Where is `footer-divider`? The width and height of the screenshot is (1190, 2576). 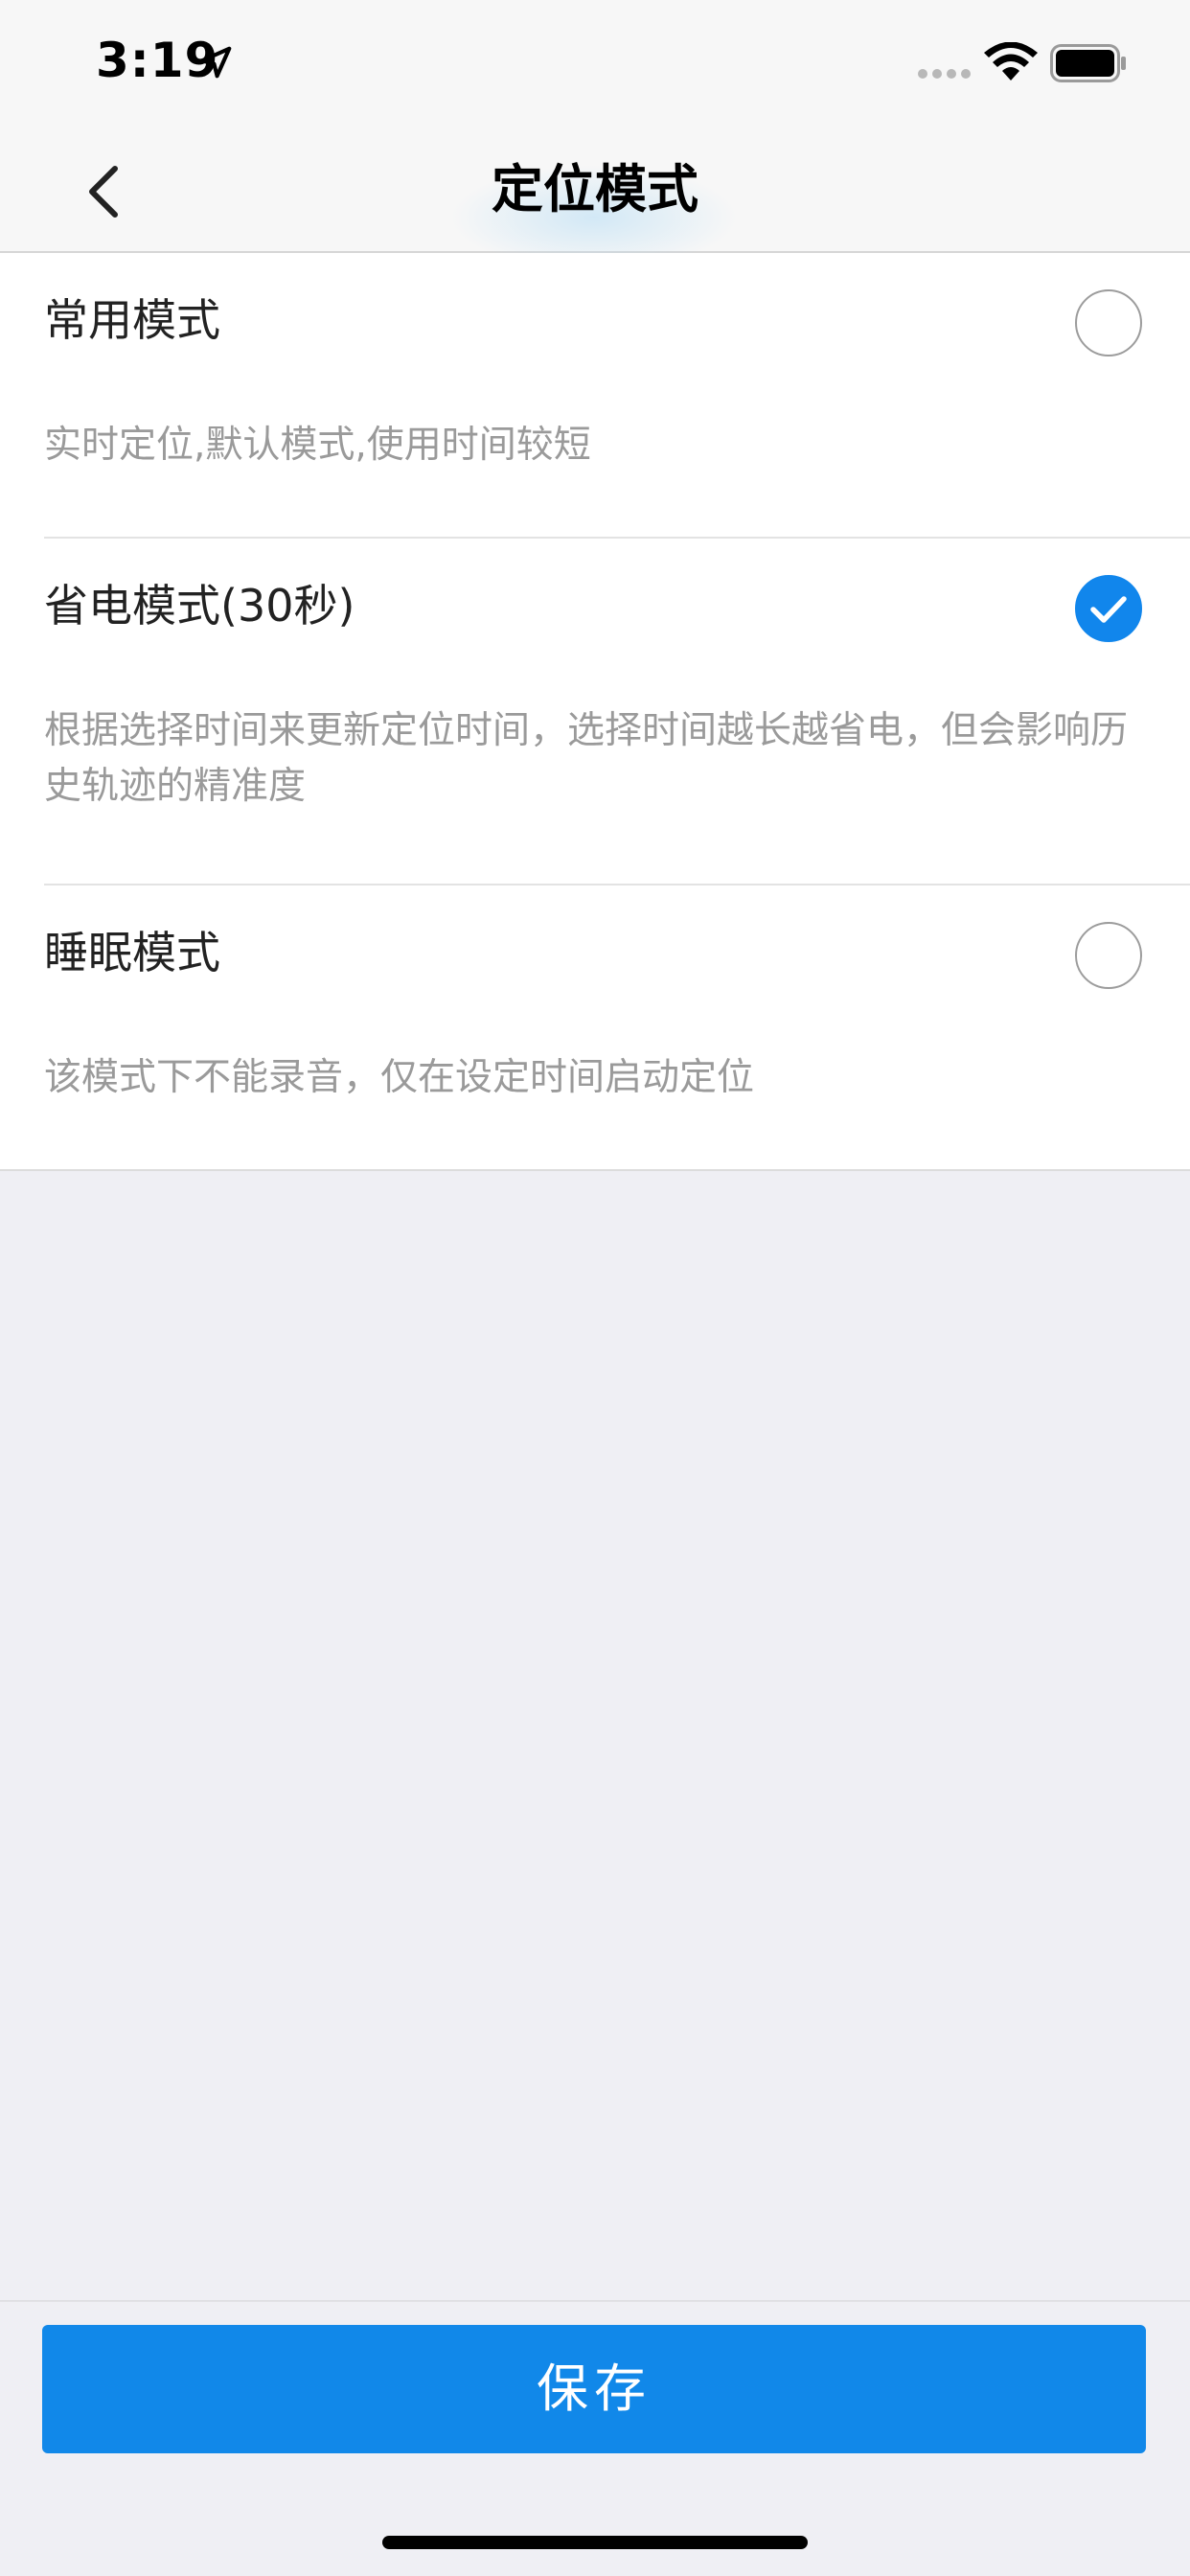
footer-divider is located at coordinates (595, 2301).